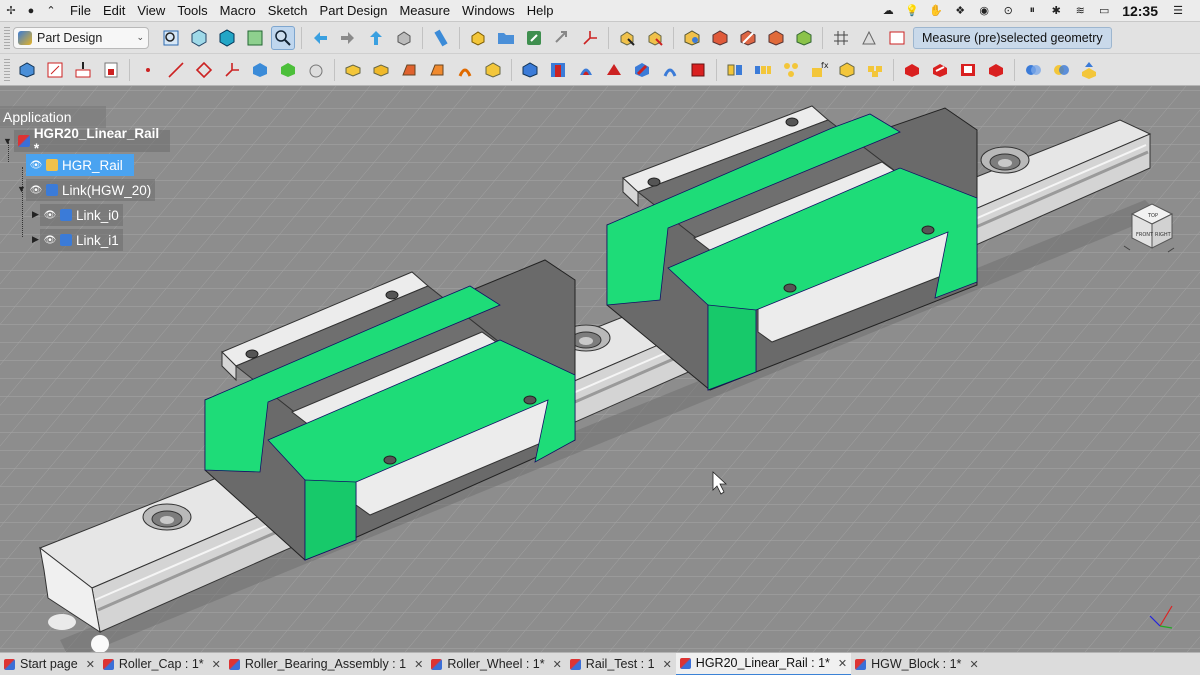  I want to click on pause-icon: ⏸, so click(1032, 11).